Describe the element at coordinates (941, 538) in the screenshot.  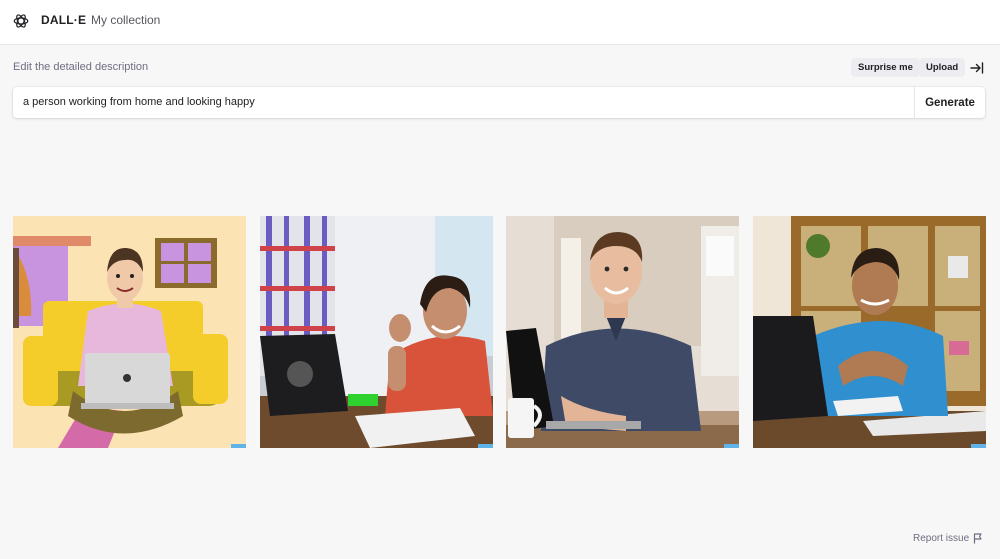
I see `report-issue-label: Report issue` at that location.